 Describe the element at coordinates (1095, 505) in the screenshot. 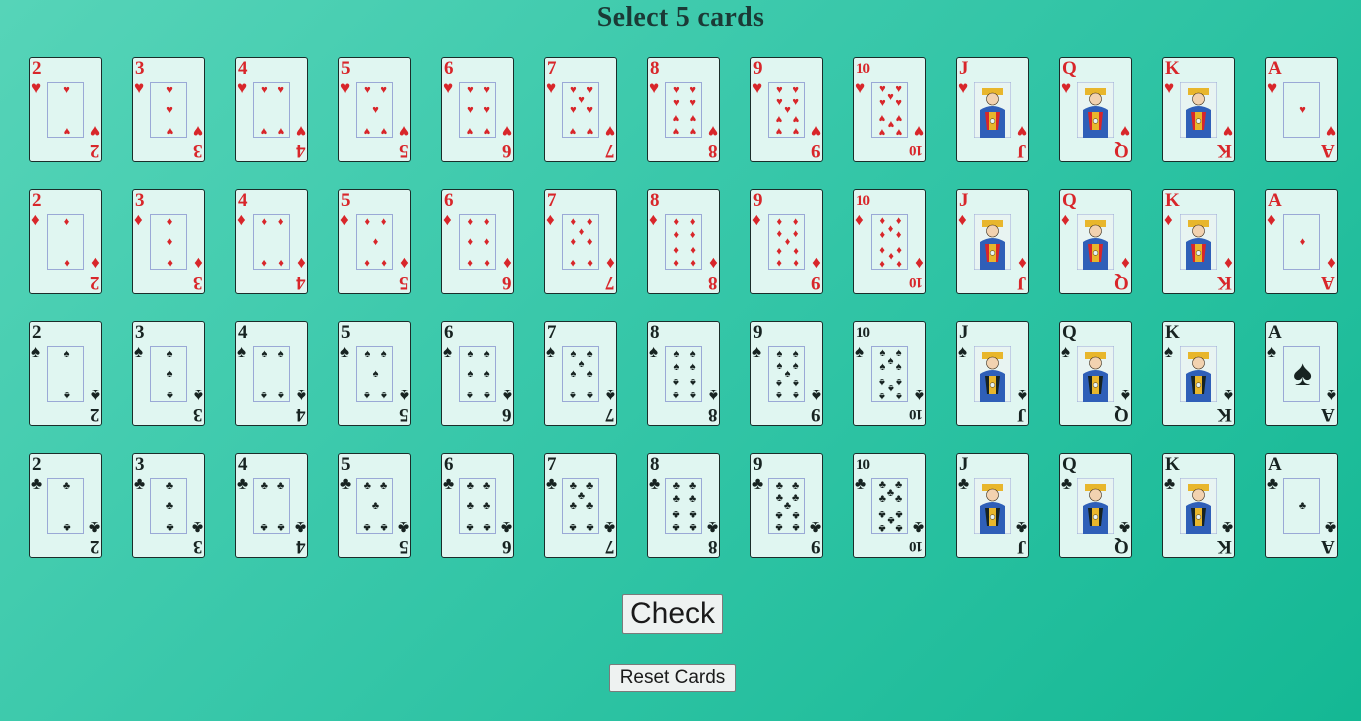

I see `card-Q-of-clubs: Q ♣ Q ♣` at that location.